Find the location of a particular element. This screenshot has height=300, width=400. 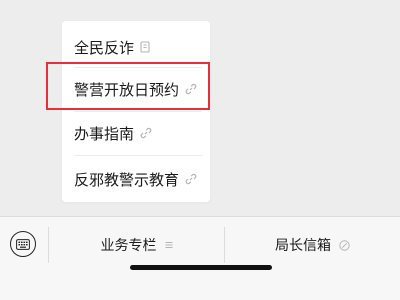

menu-lines-icon is located at coordinates (169, 245).